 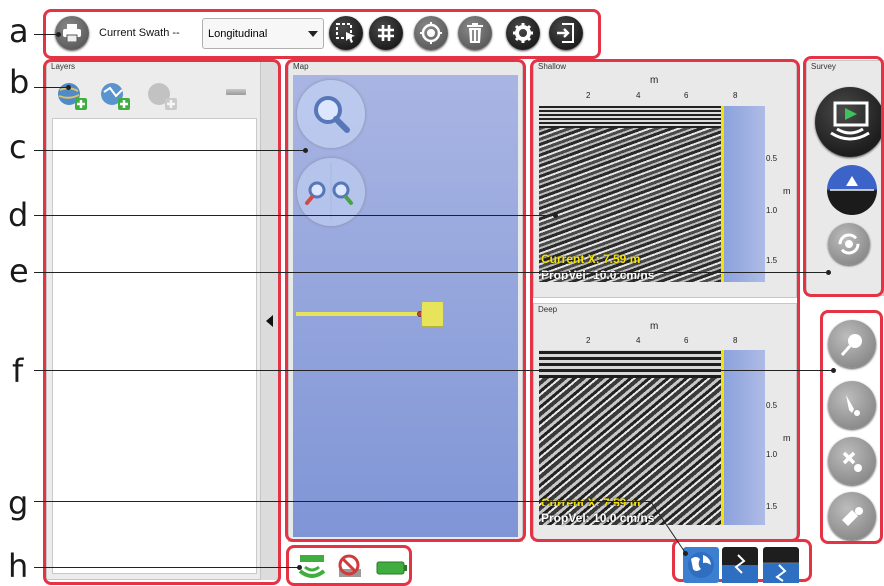 I want to click on settings-button, so click(x=523, y=33).